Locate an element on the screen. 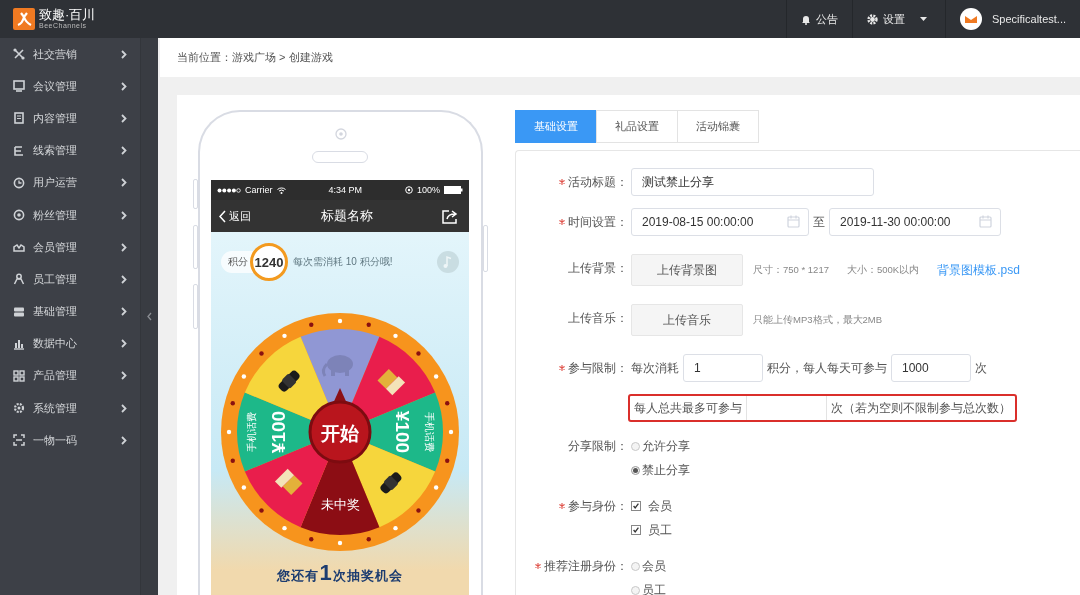 The image size is (1080, 595). title-input: 测试禁止分享 is located at coordinates (752, 182).